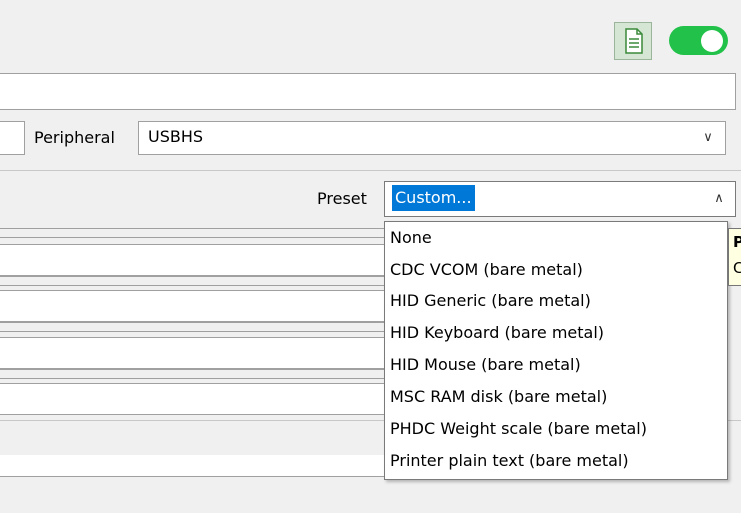 Image resolution: width=741 pixels, height=513 pixels. I want to click on preset-label: Preset, so click(342, 198).